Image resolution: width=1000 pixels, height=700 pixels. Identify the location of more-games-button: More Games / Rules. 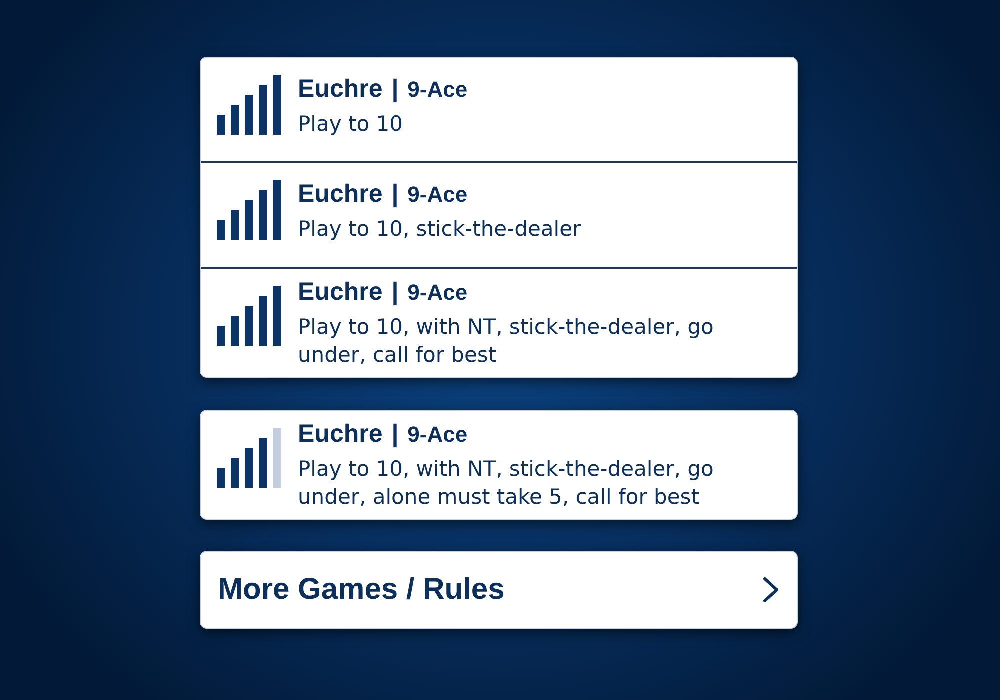
(499, 590).